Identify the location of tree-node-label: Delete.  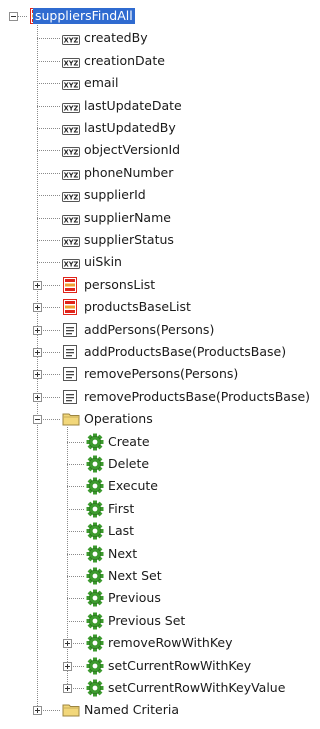
(129, 463).